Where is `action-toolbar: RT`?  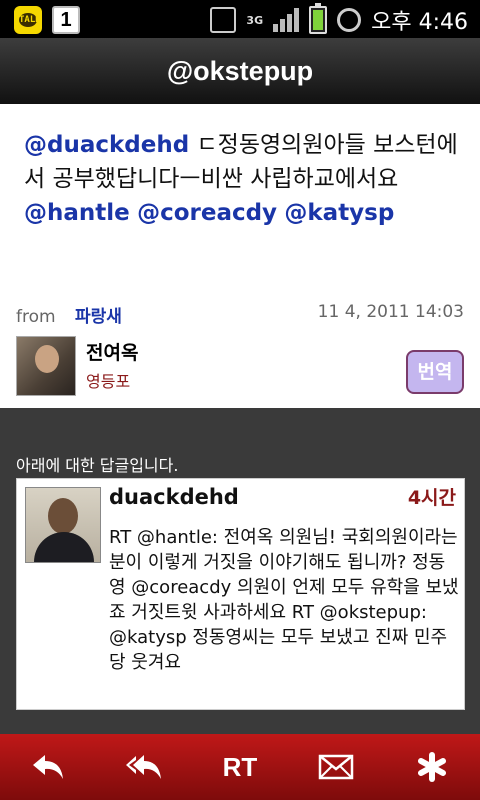
action-toolbar: RT is located at coordinates (240, 767).